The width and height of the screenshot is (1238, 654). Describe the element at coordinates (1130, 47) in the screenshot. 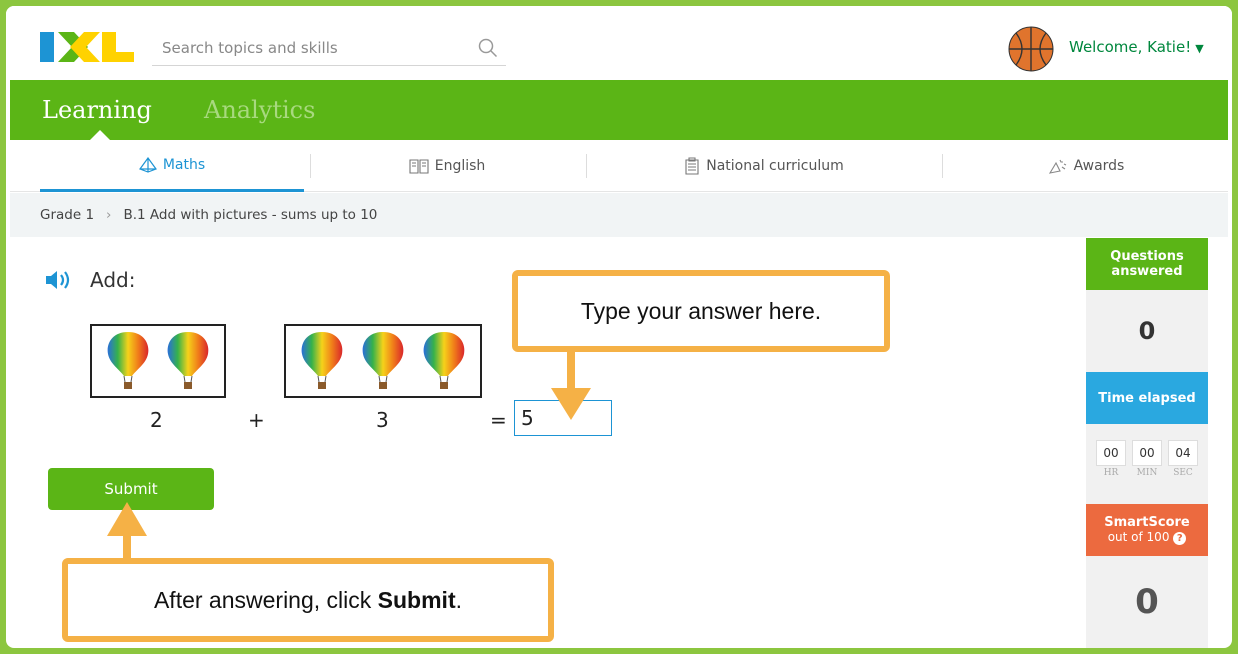

I see `welcome-text: Welcome, Katie!` at that location.